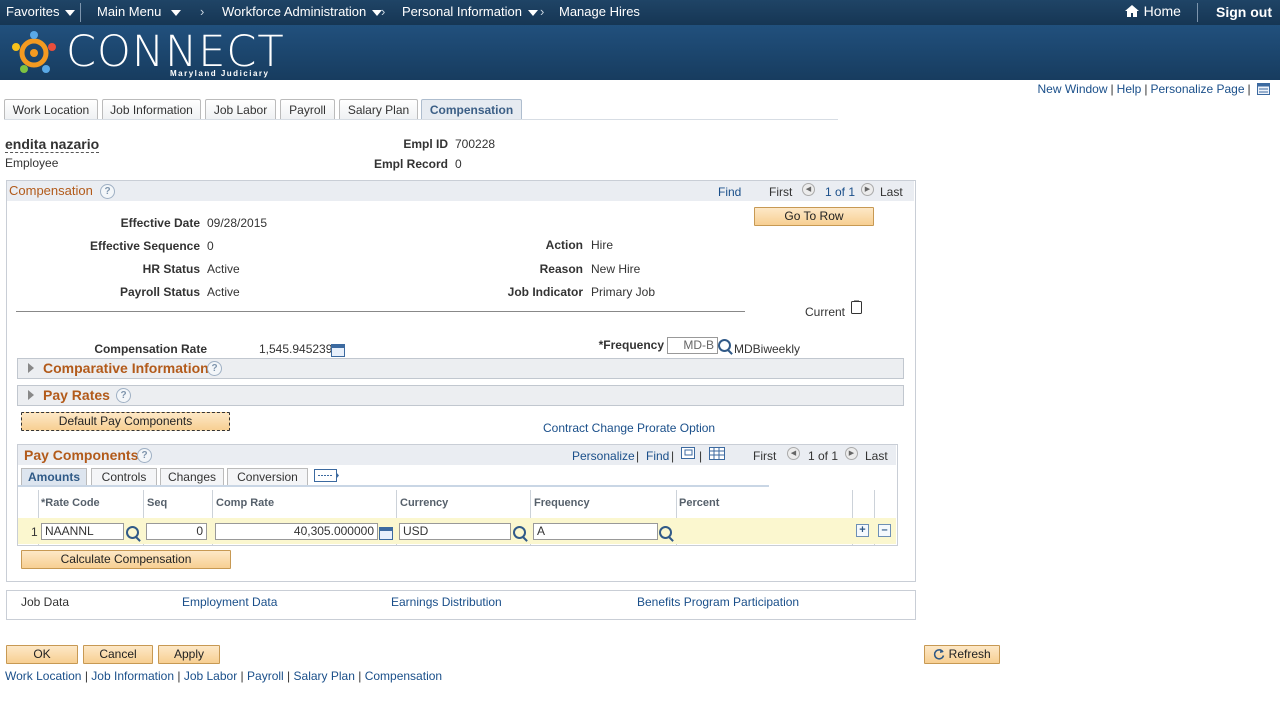 The image size is (1280, 720). Describe the element at coordinates (129, 11) in the screenshot. I see `main-menu-label: Main Menu` at that location.